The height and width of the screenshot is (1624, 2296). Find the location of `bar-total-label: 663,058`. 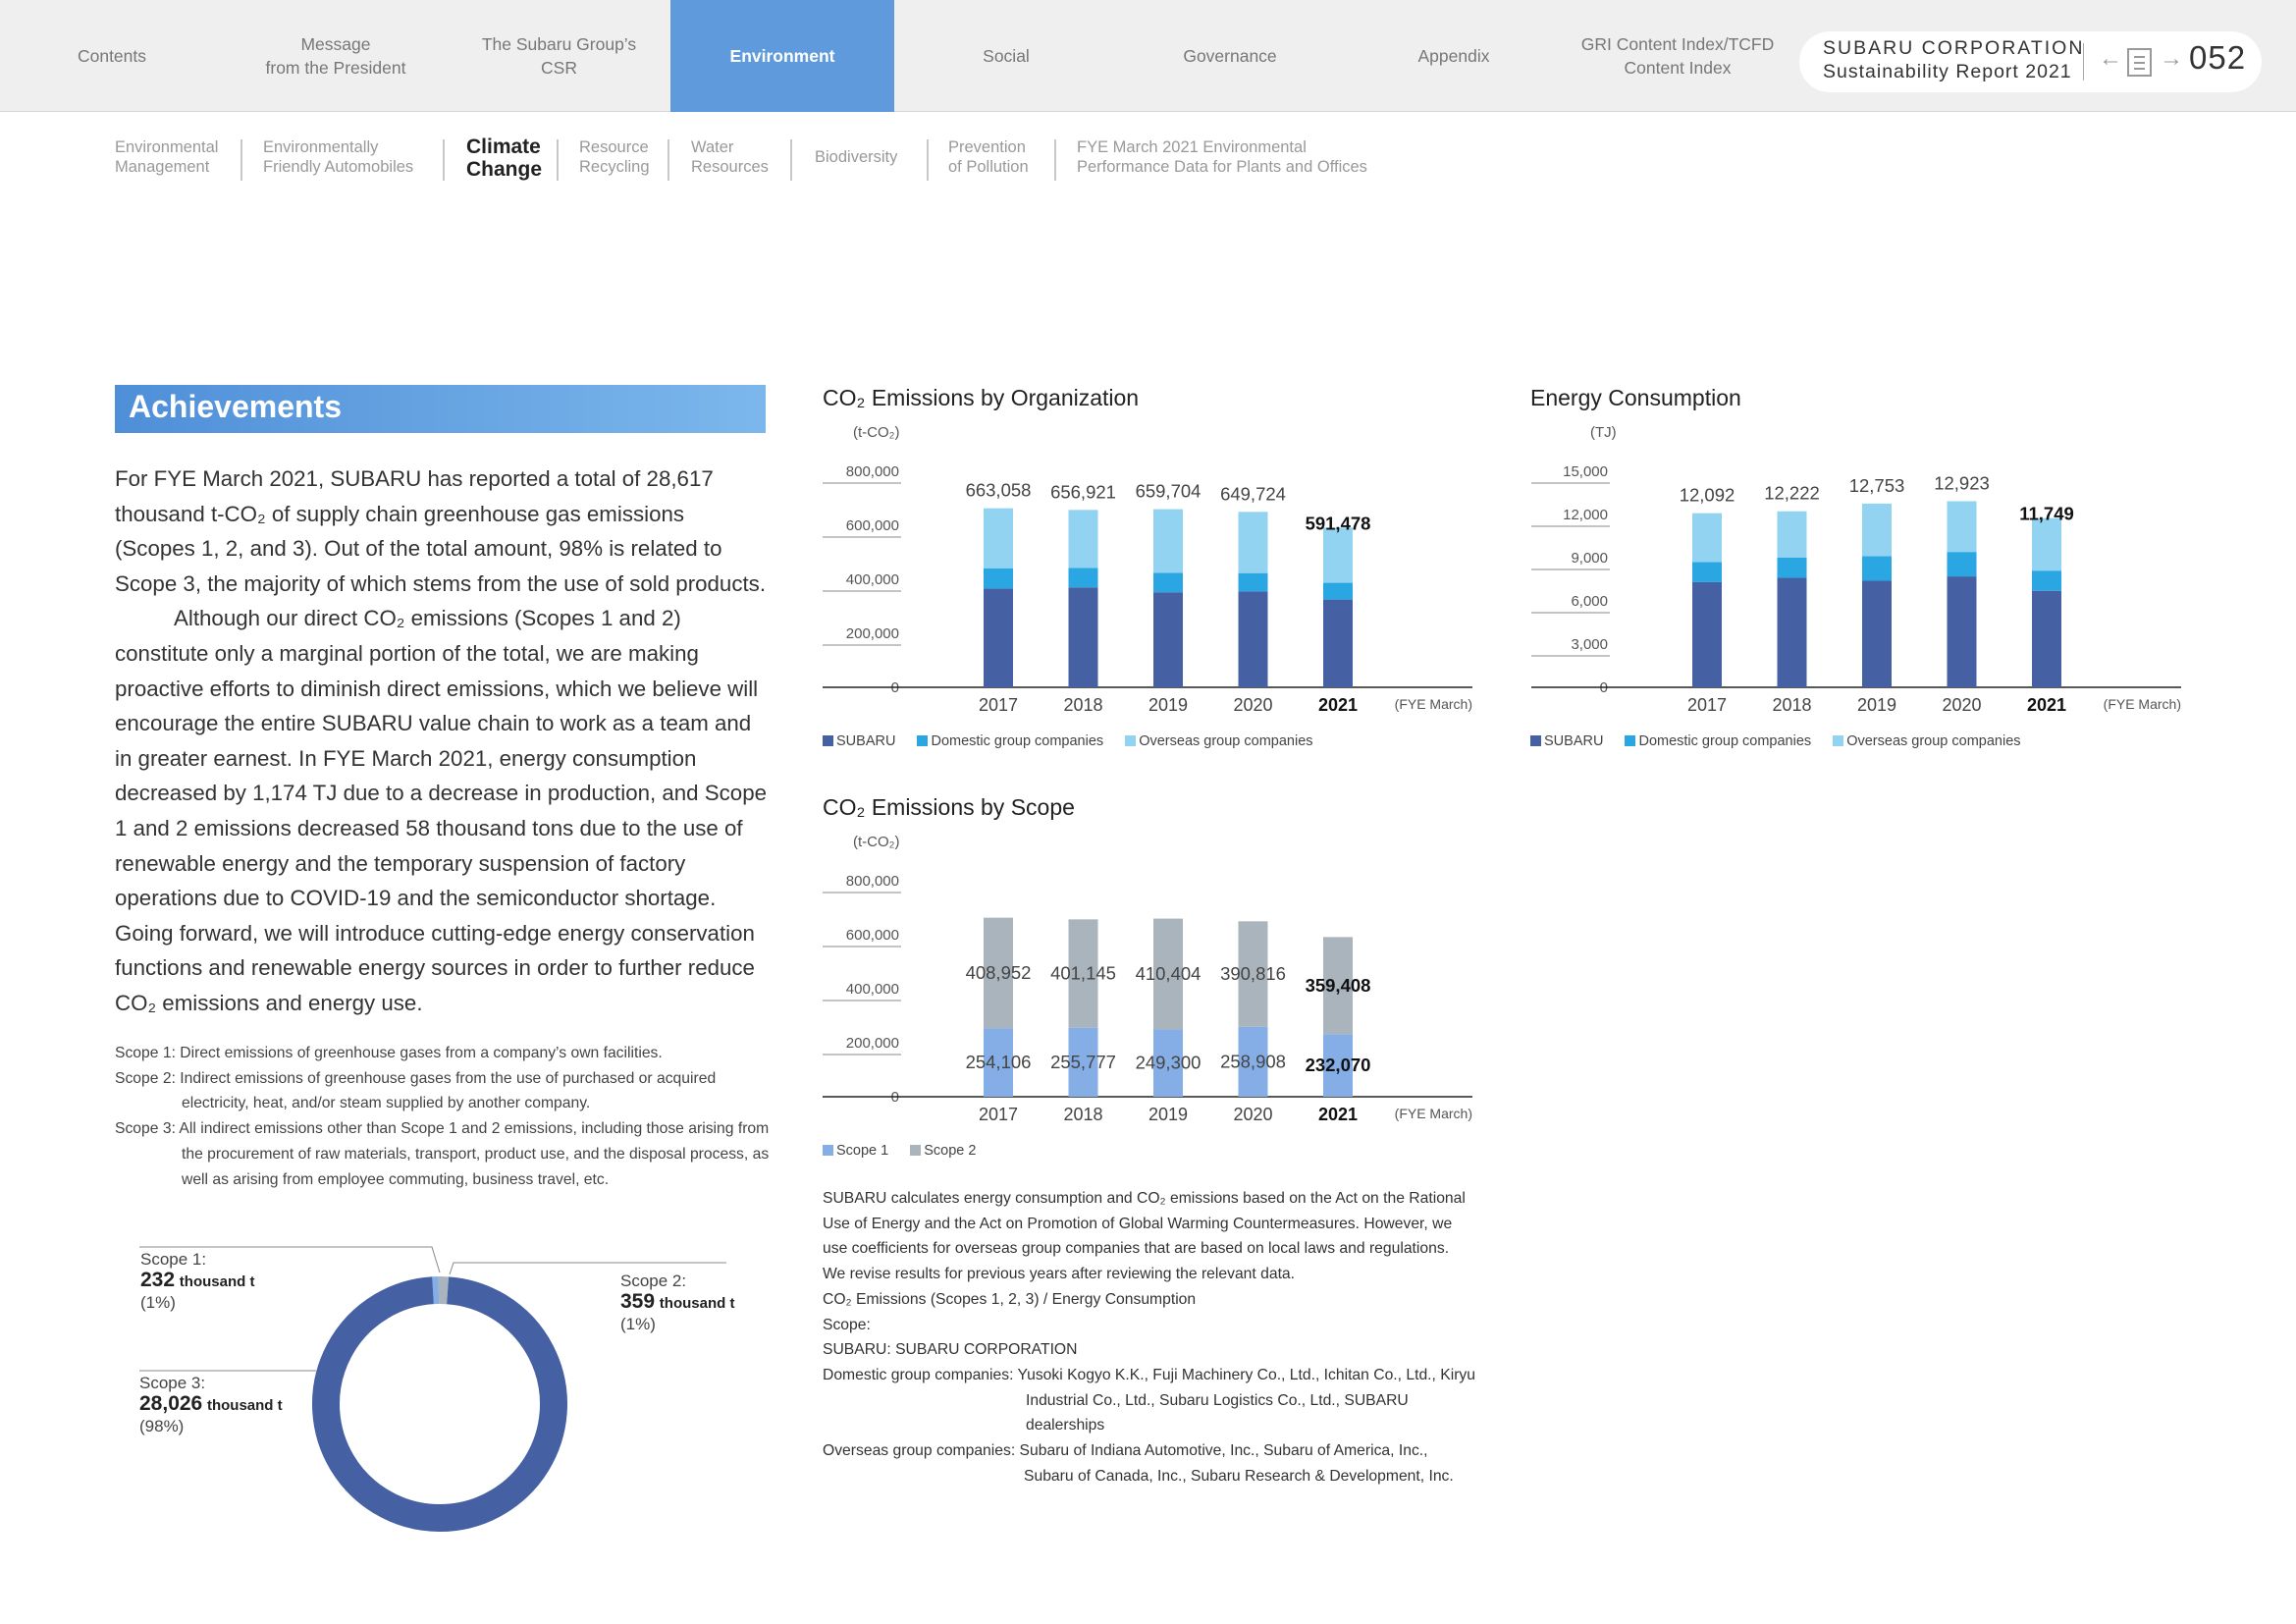

bar-total-label: 663,058 is located at coordinates (999, 490).